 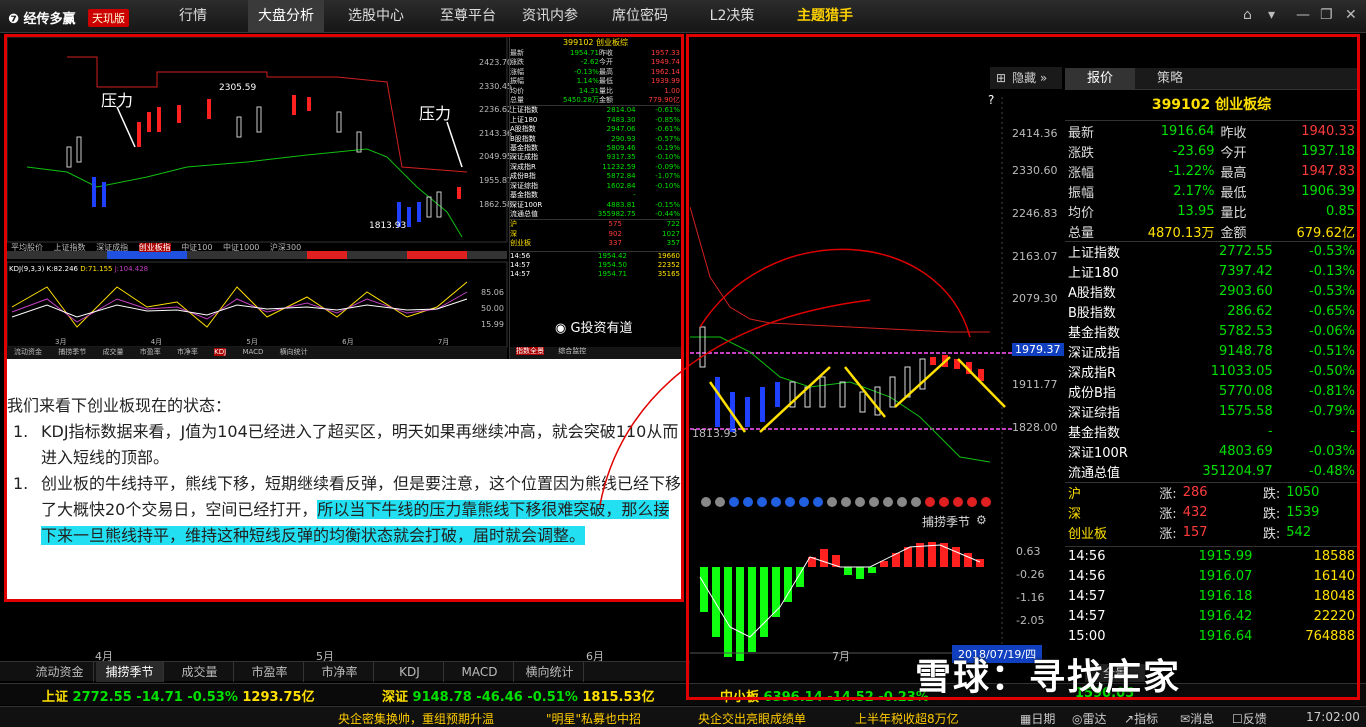 What do you see at coordinates (499, 697) in the screenshot?
I see `index-change: -46.46` at bounding box center [499, 697].